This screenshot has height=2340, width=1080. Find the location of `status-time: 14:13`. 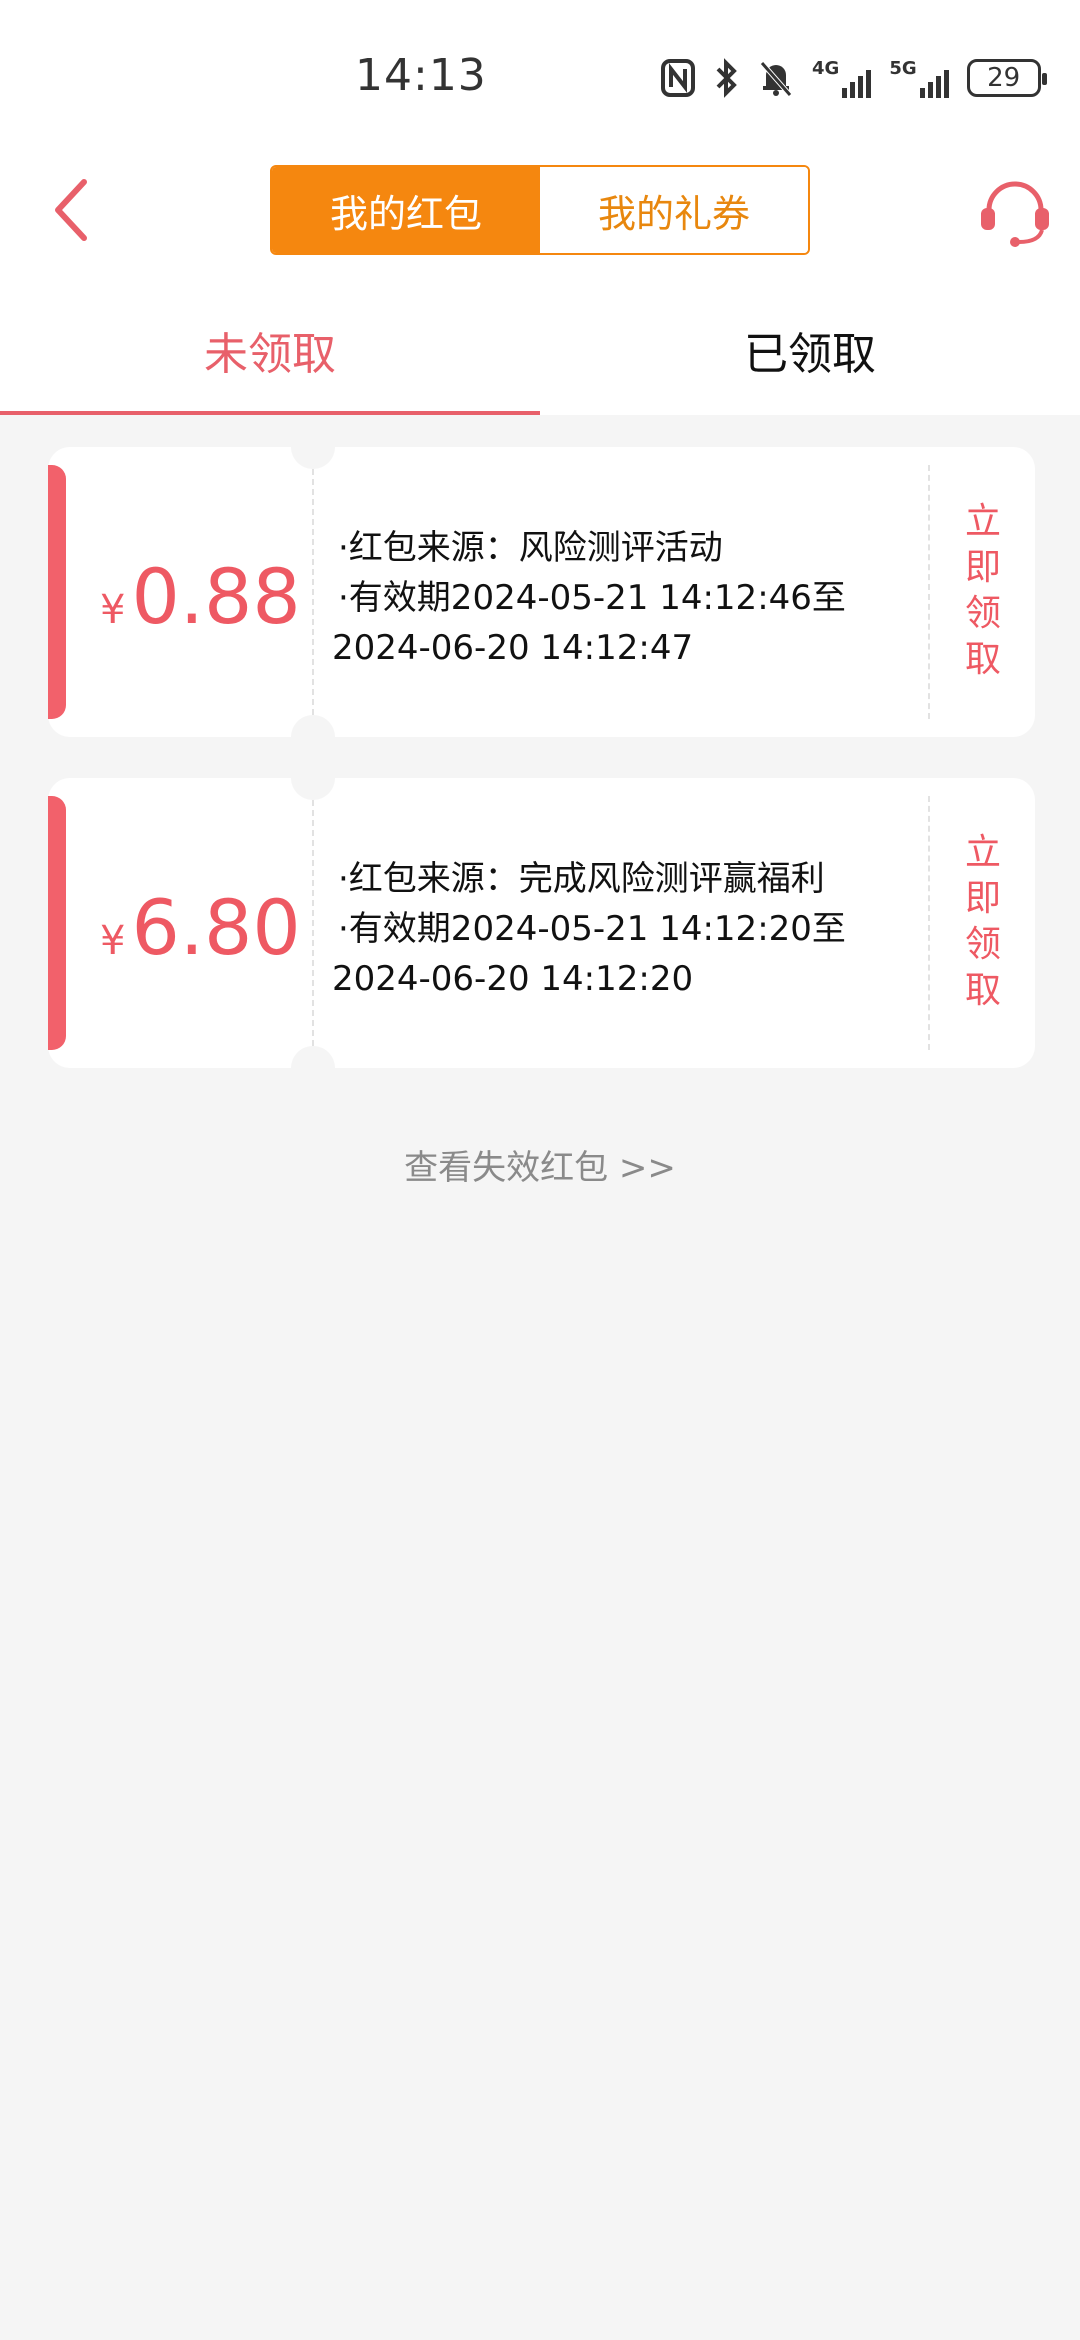

status-time: 14:13 is located at coordinates (421, 75).